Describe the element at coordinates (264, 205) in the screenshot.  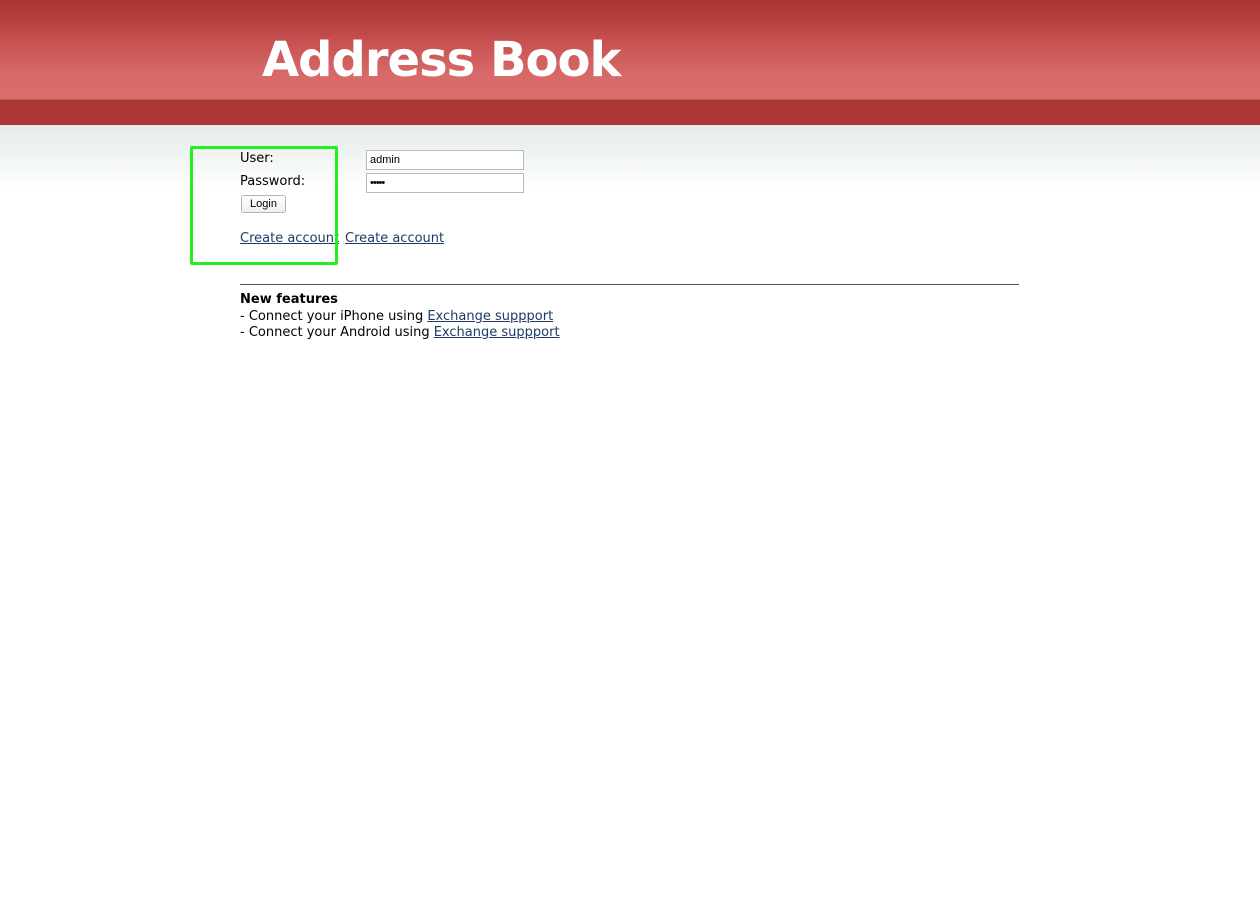
I see `highlight-box` at that location.